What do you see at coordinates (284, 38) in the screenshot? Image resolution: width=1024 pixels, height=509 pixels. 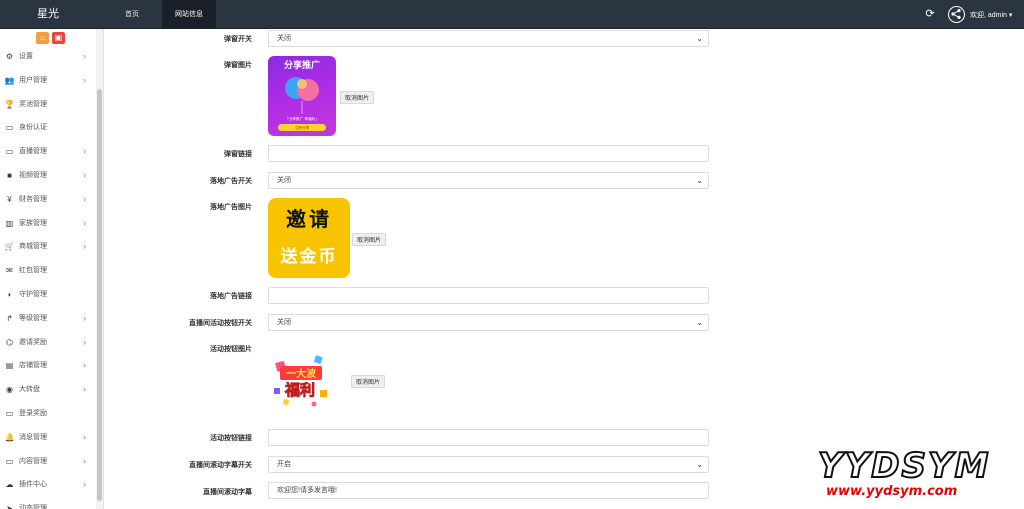 I see `popup-switch-value: 关闭` at bounding box center [284, 38].